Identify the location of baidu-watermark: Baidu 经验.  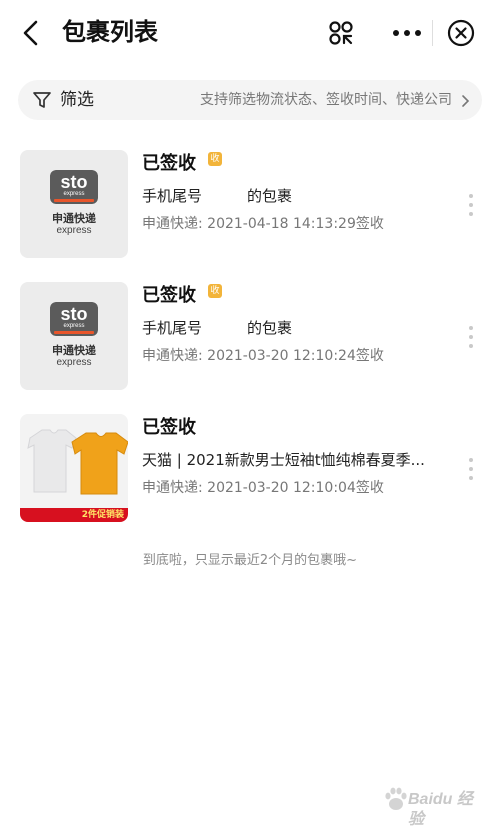
(434, 804).